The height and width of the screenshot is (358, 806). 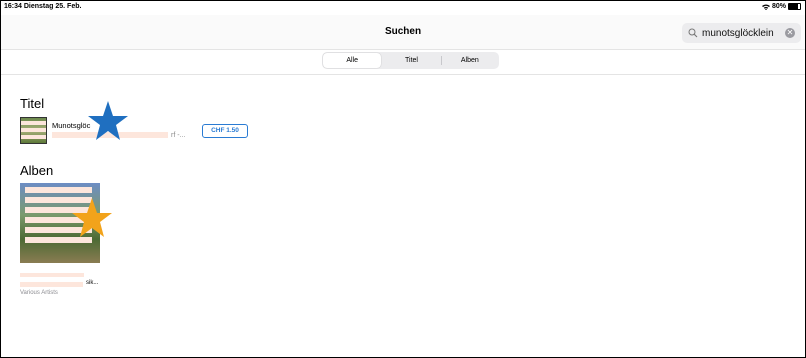 What do you see at coordinates (403, 32) in the screenshot?
I see `nav-bar: Suchen munotsglöcklein ✕` at bounding box center [403, 32].